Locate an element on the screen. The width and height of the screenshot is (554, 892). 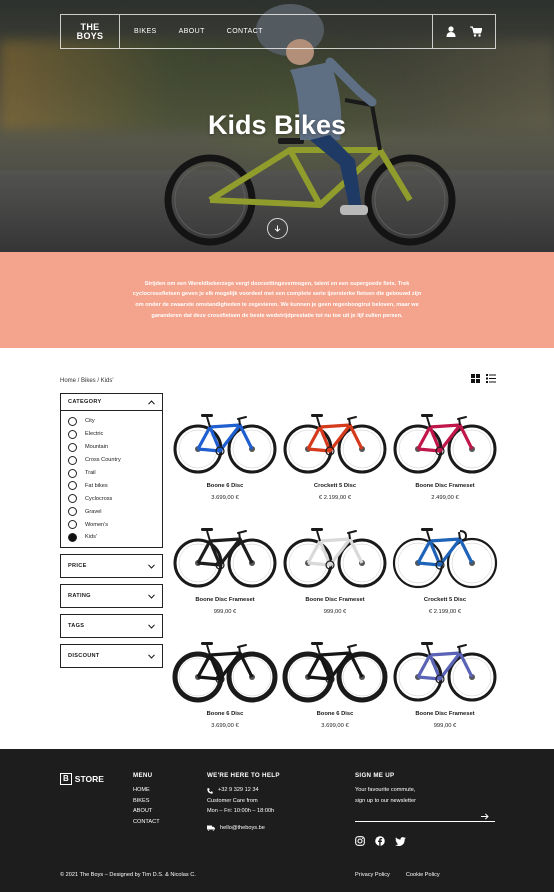
newsletter-line2: sign up to our newsletter is located at coordinates (385, 800).